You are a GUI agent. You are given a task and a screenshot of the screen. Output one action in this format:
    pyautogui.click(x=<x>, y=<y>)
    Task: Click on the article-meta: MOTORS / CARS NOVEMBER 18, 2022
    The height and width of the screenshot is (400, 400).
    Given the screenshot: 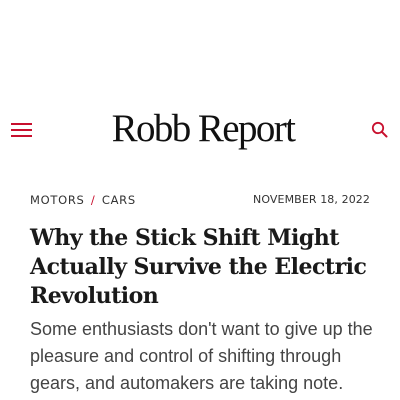 What is the action you would take?
    pyautogui.click(x=200, y=201)
    